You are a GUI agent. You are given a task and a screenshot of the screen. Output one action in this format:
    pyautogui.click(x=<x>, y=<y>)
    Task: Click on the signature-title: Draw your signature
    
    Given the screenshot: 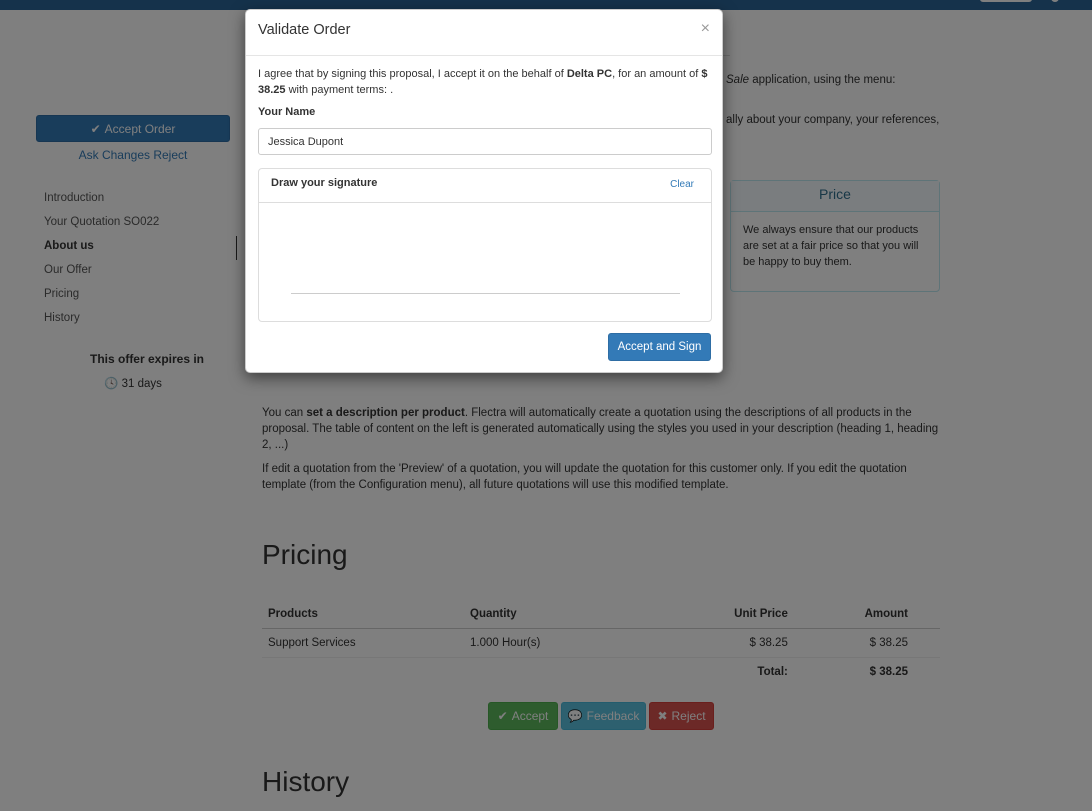 What is the action you would take?
    pyautogui.click(x=324, y=183)
    